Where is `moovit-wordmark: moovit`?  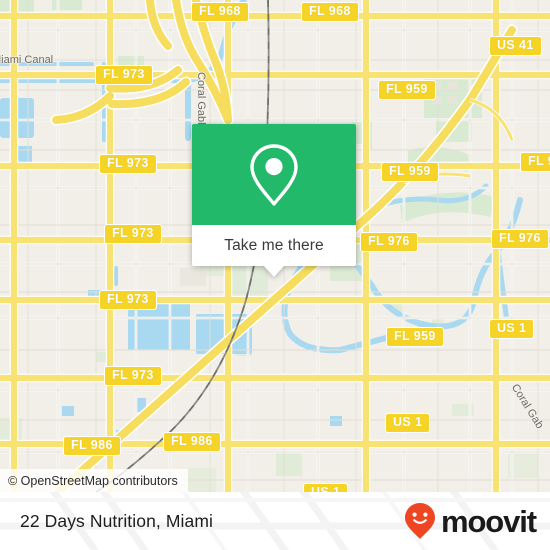
moovit-wordmark: moovit is located at coordinates (488, 521).